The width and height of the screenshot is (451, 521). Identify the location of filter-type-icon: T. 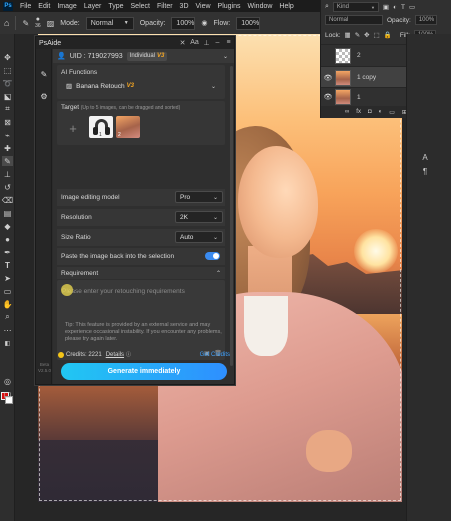
(403, 7).